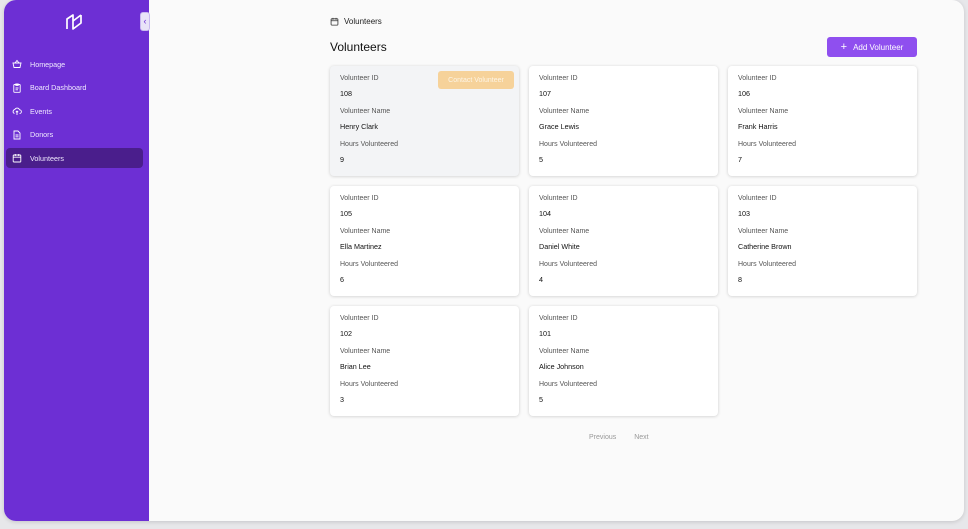 This screenshot has width=968, height=529. I want to click on next-page-button: Next, so click(641, 437).